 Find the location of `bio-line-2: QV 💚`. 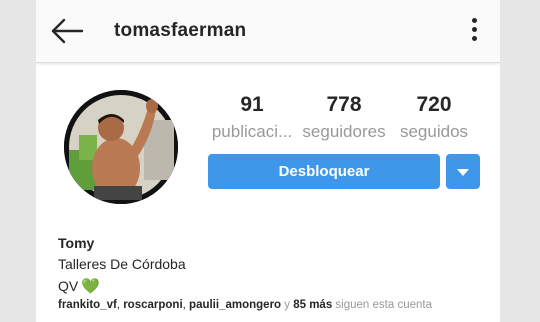

bio-line-2: QV 💚 is located at coordinates (79, 286).